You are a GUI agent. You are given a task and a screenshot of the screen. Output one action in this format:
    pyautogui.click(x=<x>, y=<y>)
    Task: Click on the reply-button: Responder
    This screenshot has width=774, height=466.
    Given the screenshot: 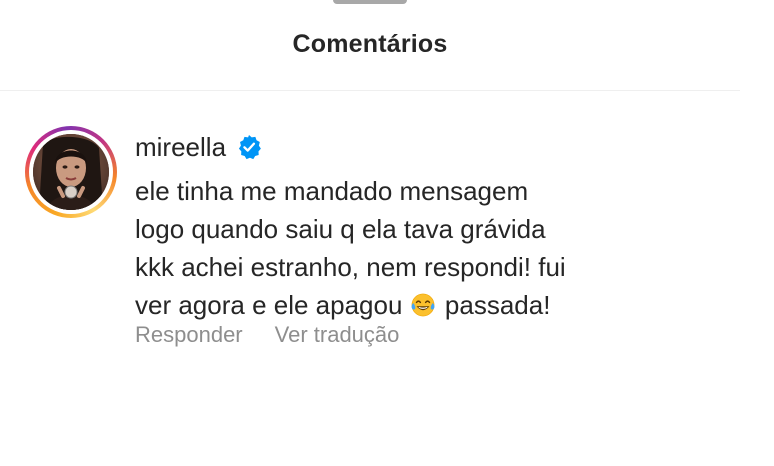 What is the action you would take?
    pyautogui.click(x=189, y=335)
    